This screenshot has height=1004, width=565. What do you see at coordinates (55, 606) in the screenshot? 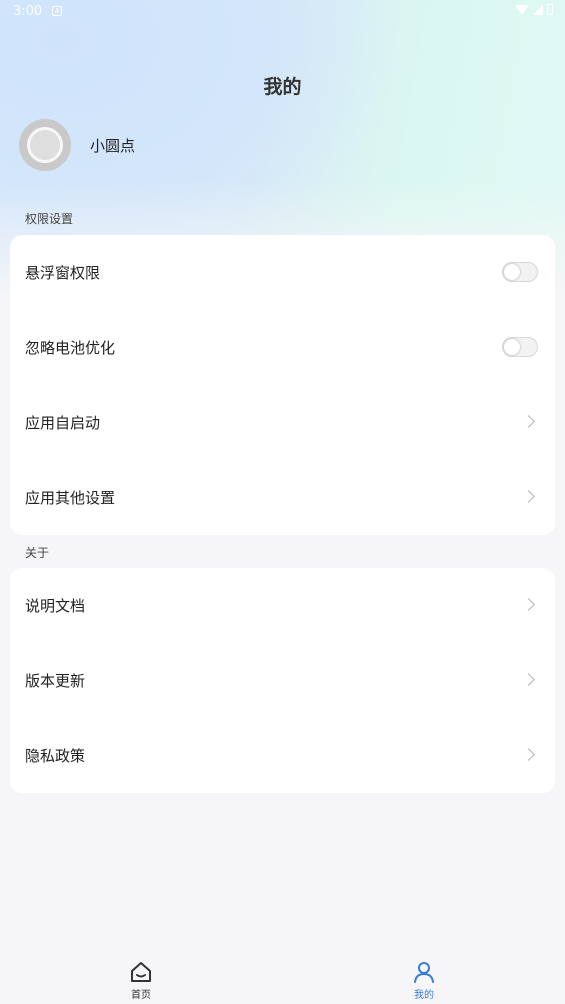
I see `row-label: 说明文档` at bounding box center [55, 606].